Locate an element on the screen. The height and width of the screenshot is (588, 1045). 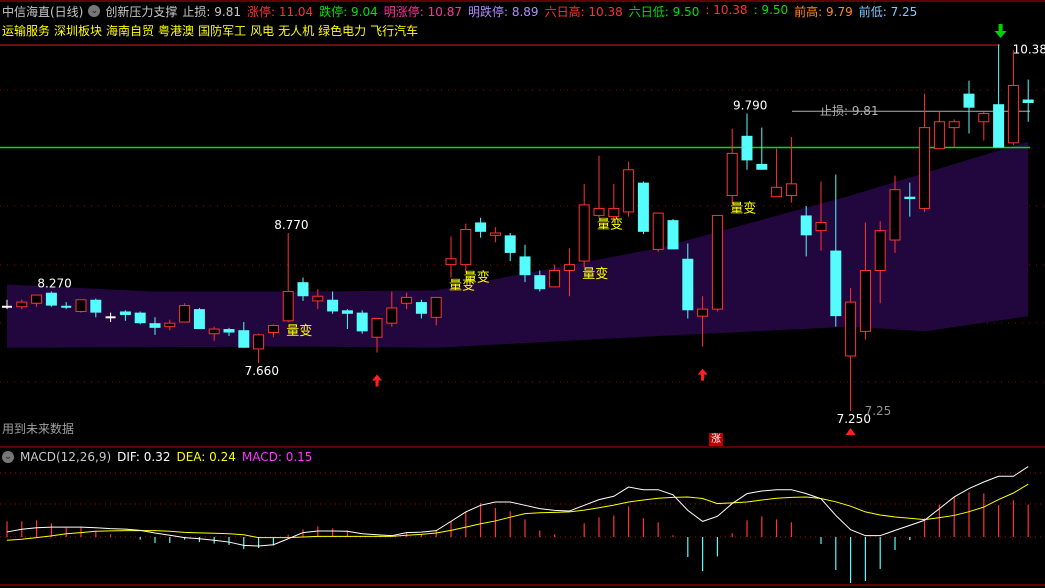
price-label: 8.270 is located at coordinates (54, 284).